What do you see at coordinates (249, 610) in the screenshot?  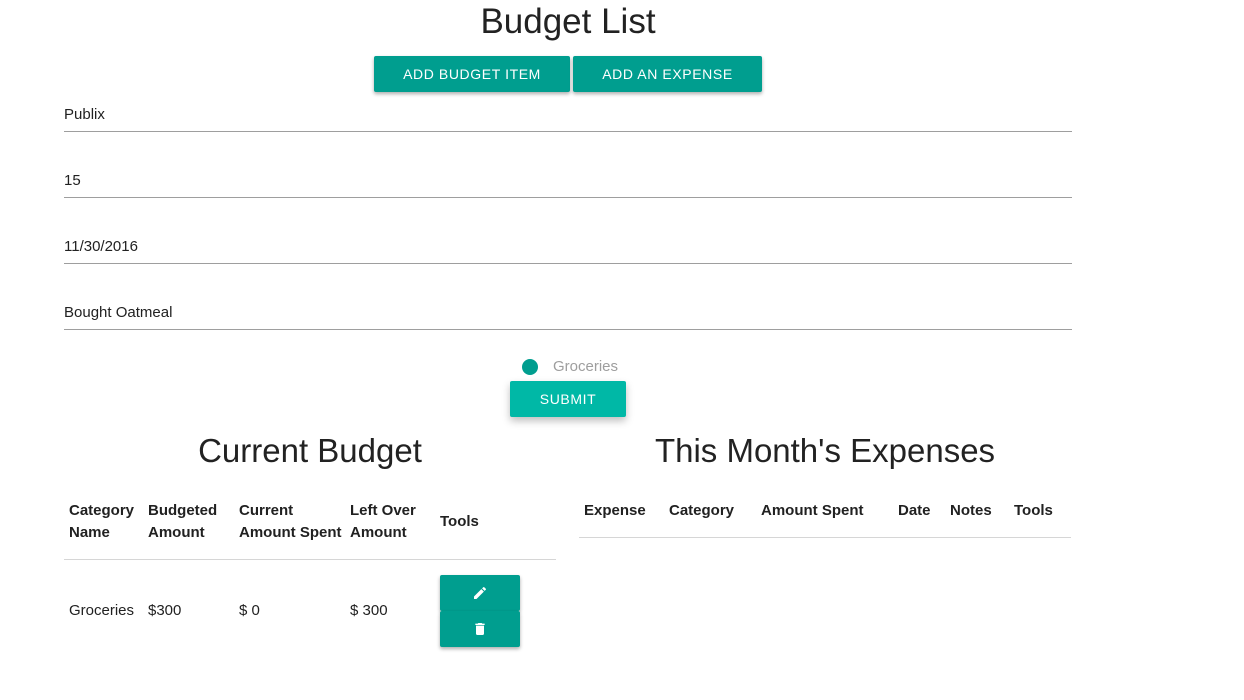 I see `cell-spent: $ 0` at bounding box center [249, 610].